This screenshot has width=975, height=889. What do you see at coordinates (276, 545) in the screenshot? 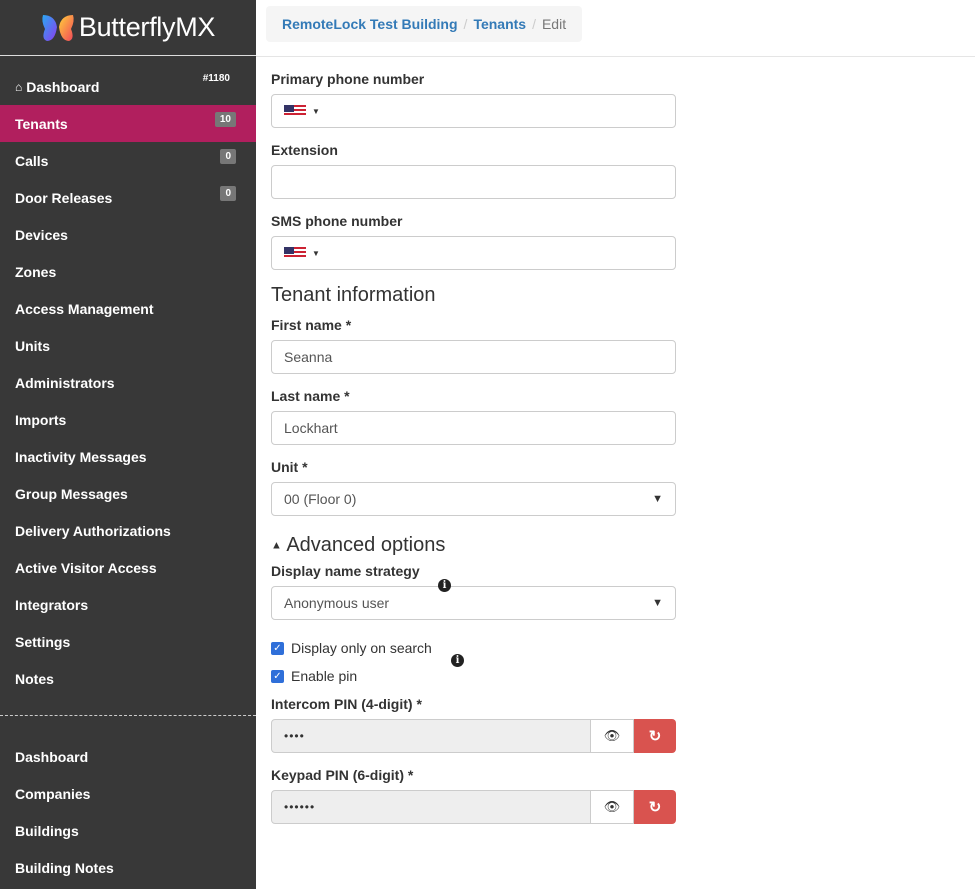
I see `caret-up-icon: ▲` at bounding box center [276, 545].